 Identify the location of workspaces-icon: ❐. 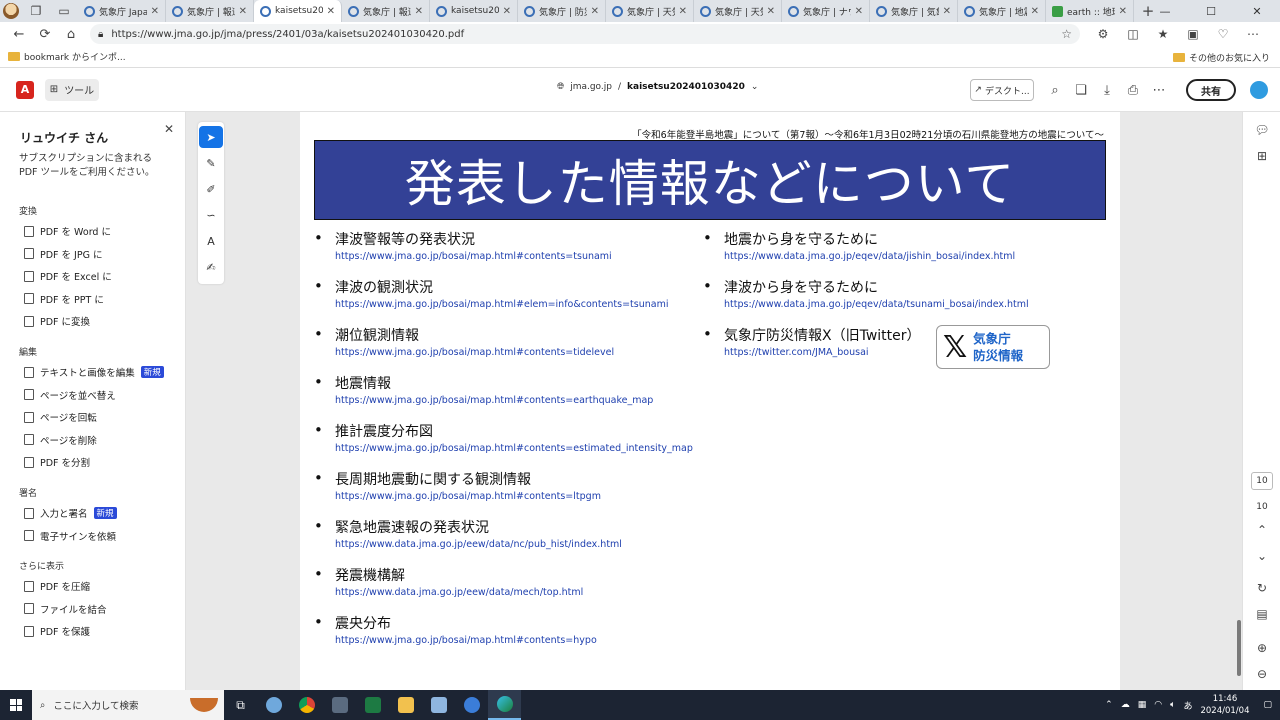
(36, 11).